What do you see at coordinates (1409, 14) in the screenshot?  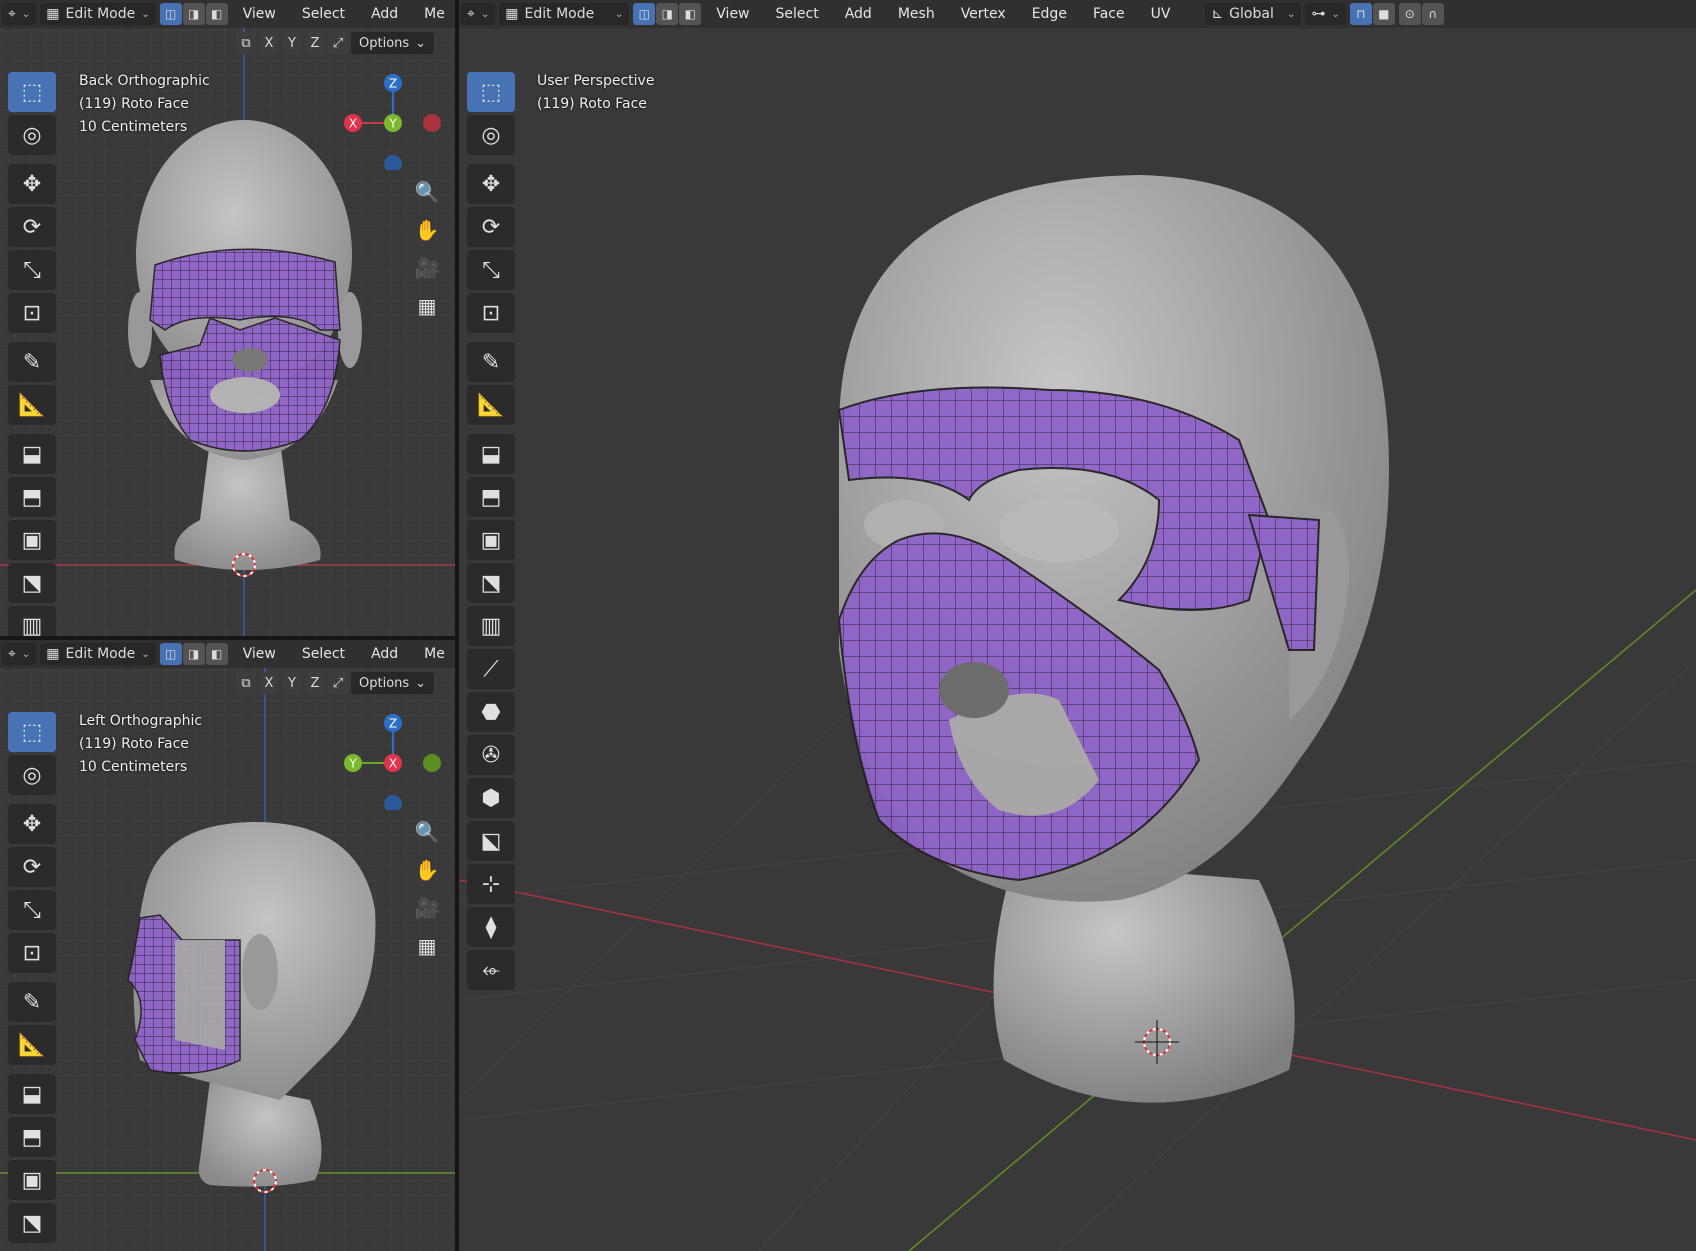 I see `proportional-edit-icon: ⊙` at bounding box center [1409, 14].